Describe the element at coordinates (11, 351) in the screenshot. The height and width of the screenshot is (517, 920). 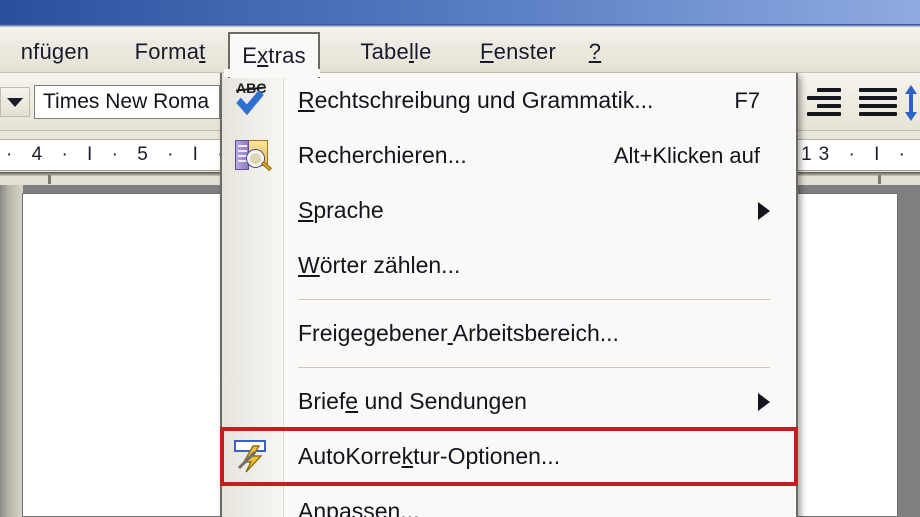
I see `document-left-gutter` at that location.